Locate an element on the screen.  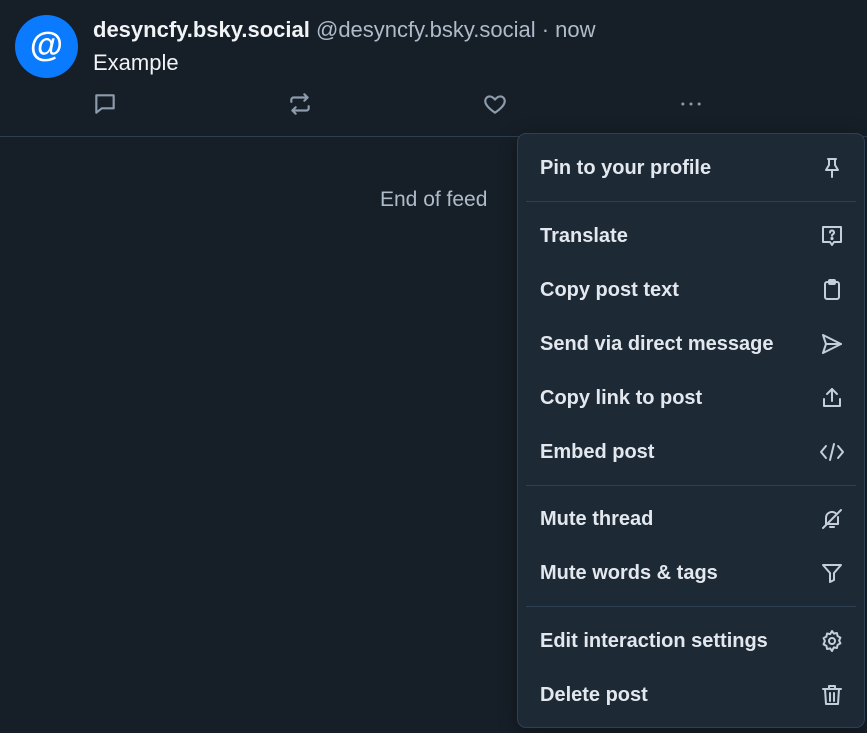
menu-item-label: Edit interaction settings is located at coordinates (654, 641).